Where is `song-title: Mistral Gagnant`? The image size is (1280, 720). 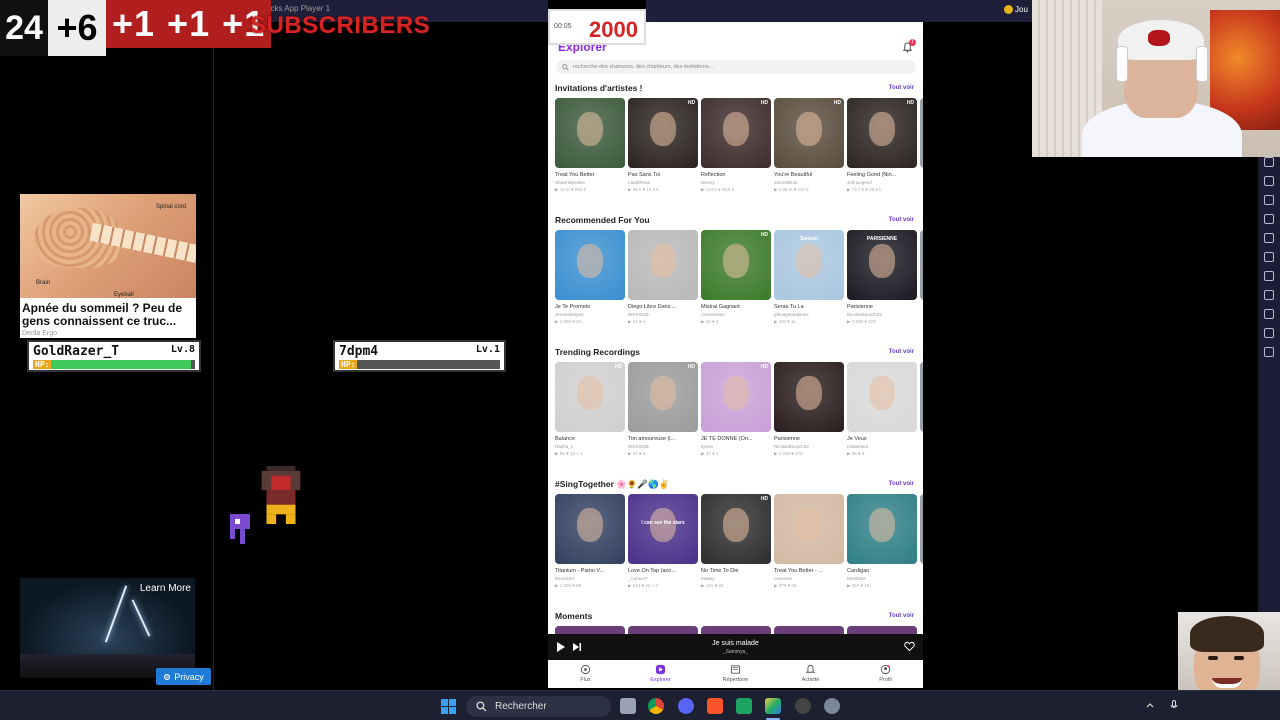 song-title: Mistral Gagnant is located at coordinates (720, 307).